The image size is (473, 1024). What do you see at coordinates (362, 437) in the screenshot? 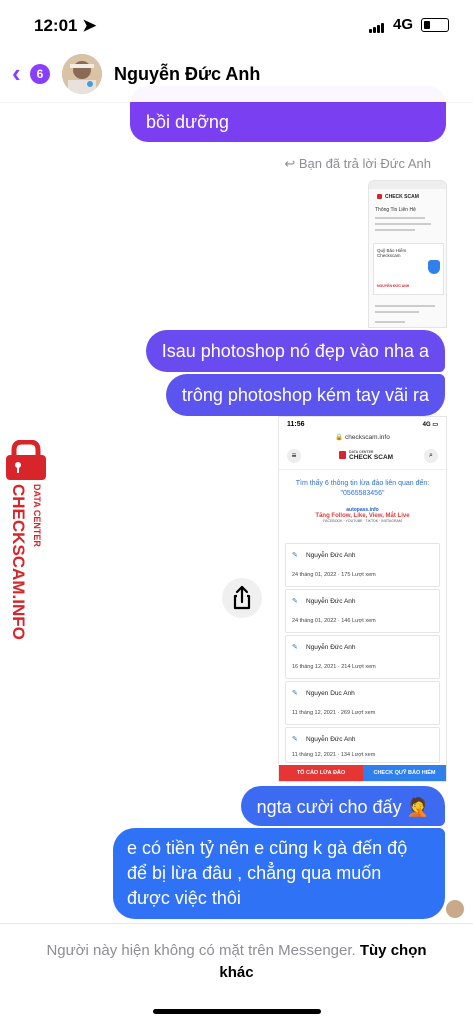
I see `screenshot-url: 🔒 checkscam.info` at bounding box center [362, 437].